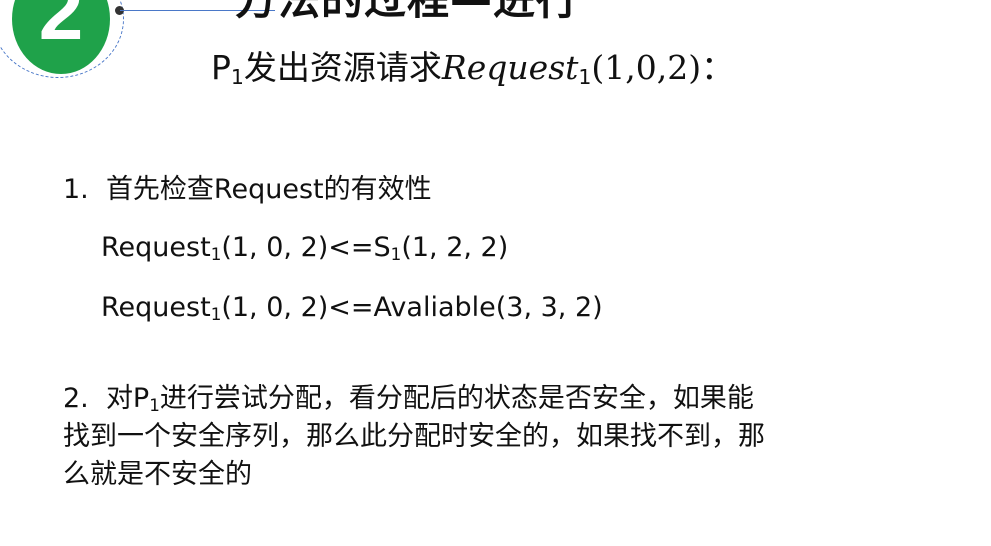 The width and height of the screenshot is (991, 546). What do you see at coordinates (156, 247) in the screenshot?
I see `check-1-name: Request` at bounding box center [156, 247].